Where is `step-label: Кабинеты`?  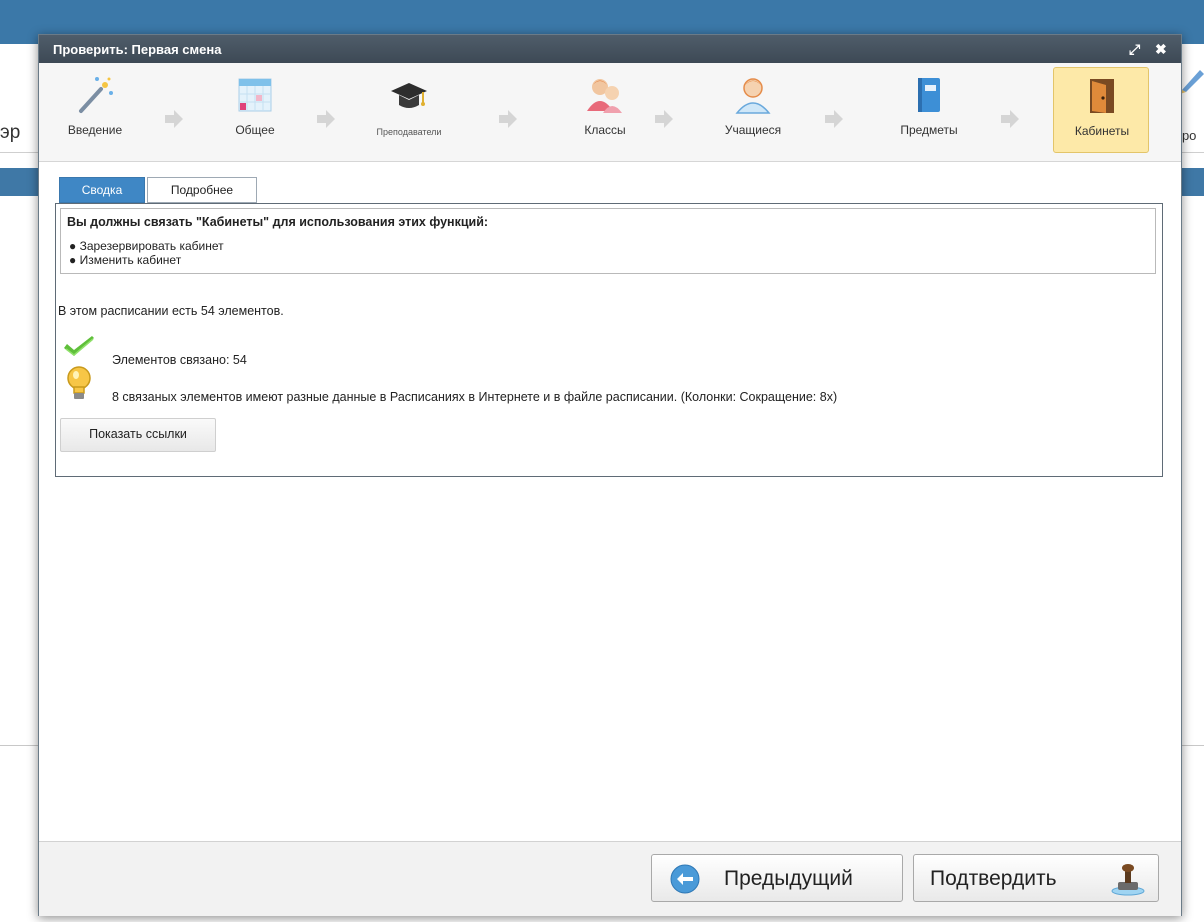
step-label: Кабинеты is located at coordinates (1102, 131).